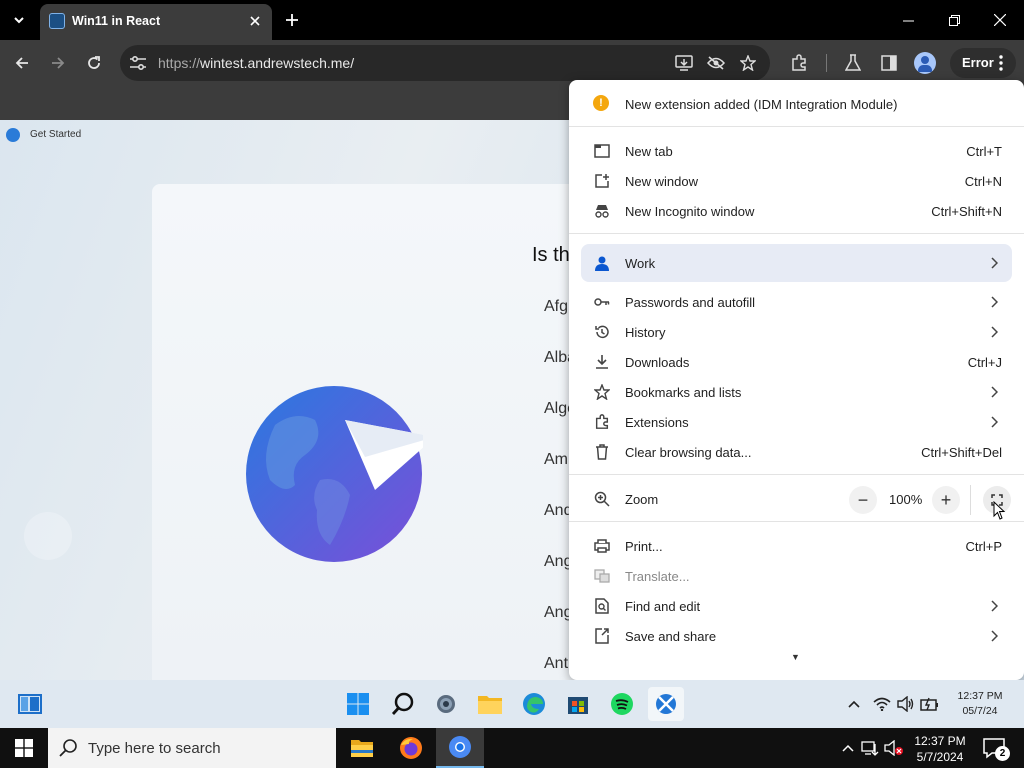  Describe the element at coordinates (445, 63) in the screenshot. I see `address-bar: https://wintest.andrewstech.me/` at that location.